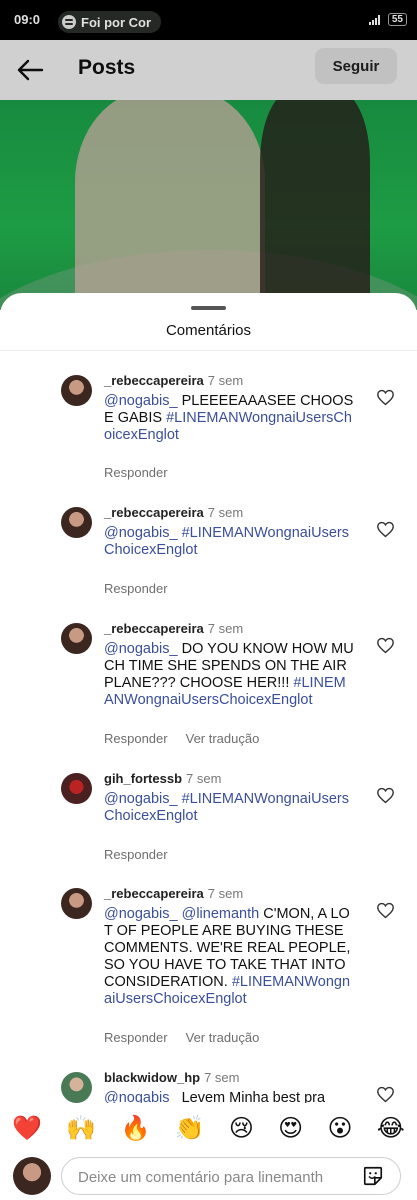 The image size is (417, 1200). What do you see at coordinates (135, 1128) in the screenshot?
I see `emoji-fire: 🔥` at bounding box center [135, 1128].